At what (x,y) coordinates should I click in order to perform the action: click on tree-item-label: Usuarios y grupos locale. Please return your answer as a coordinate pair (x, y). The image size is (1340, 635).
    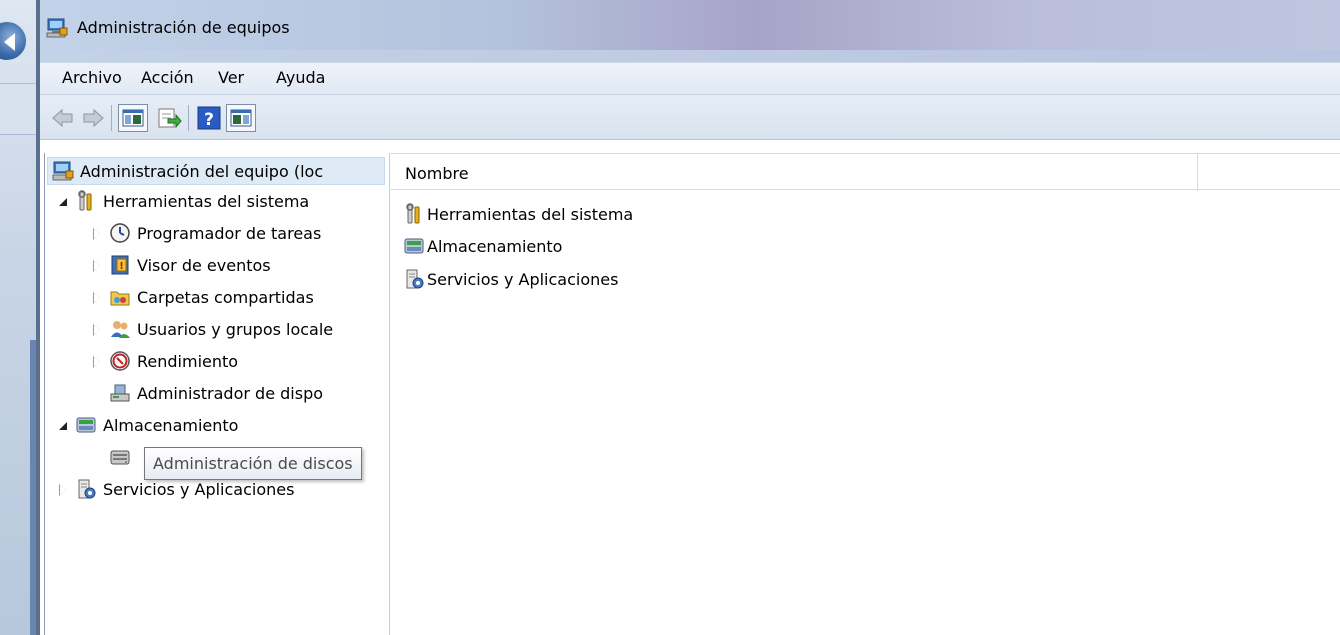
    Looking at the image, I should click on (235, 329).